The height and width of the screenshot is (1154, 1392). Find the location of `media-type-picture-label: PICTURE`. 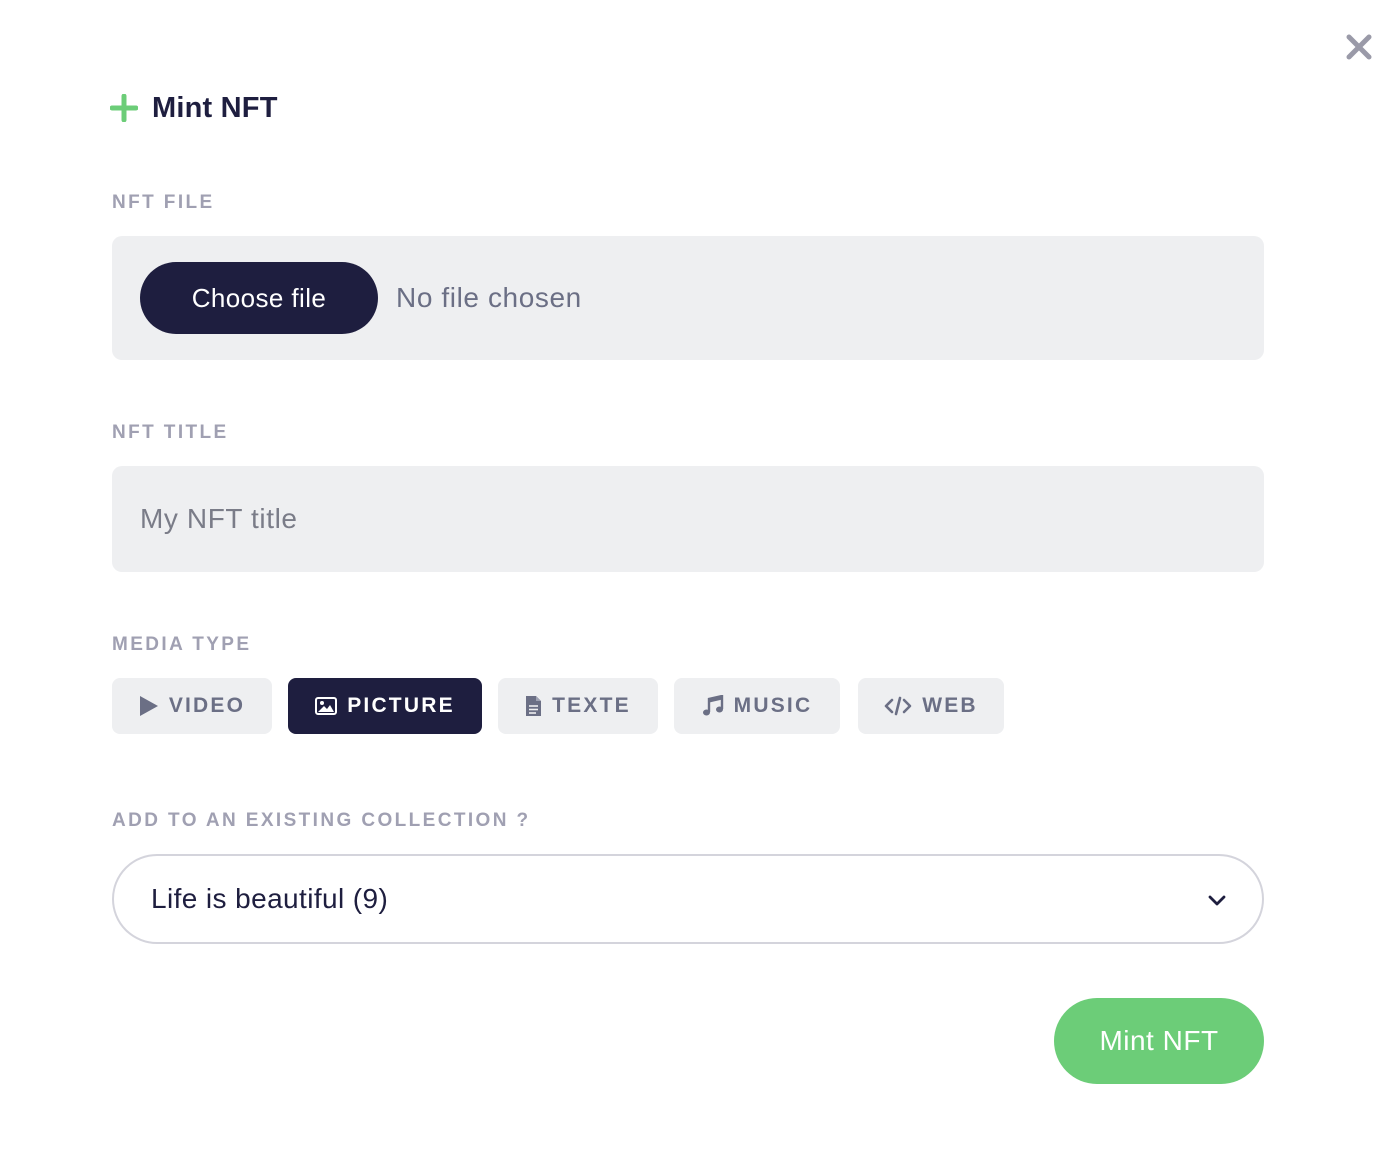

media-type-picture-label: PICTURE is located at coordinates (401, 705).